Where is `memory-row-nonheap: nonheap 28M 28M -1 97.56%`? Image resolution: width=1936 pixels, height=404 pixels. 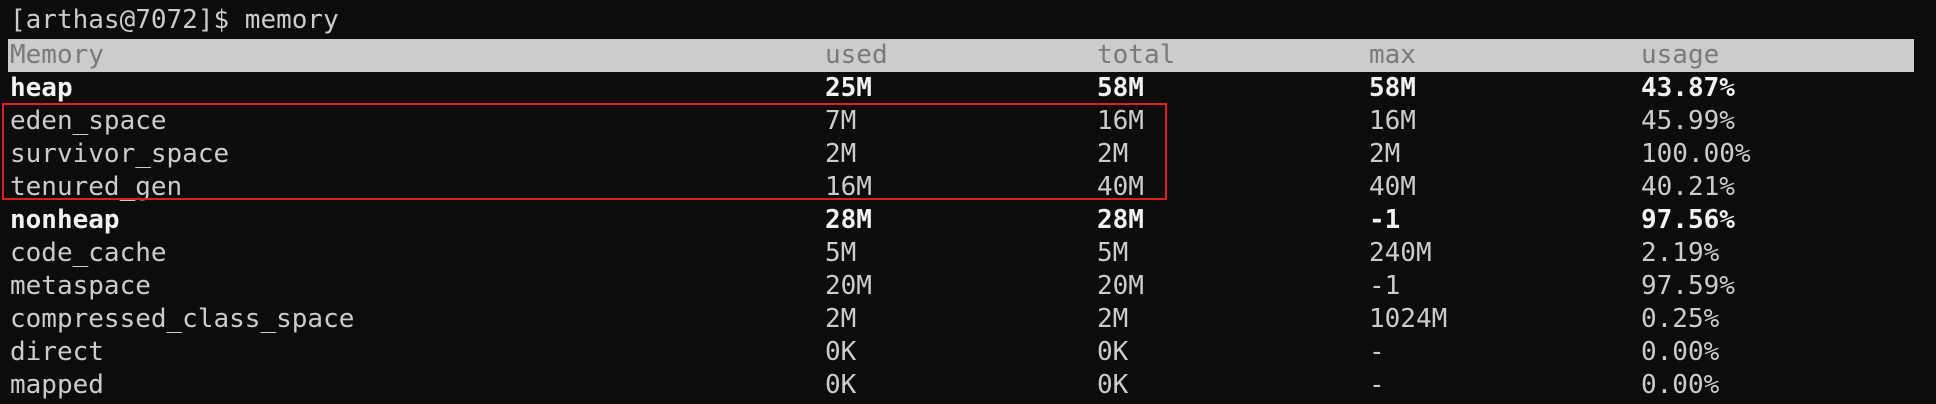
memory-row-nonheap: nonheap 28M 28M -1 97.56% is located at coordinates (968, 220).